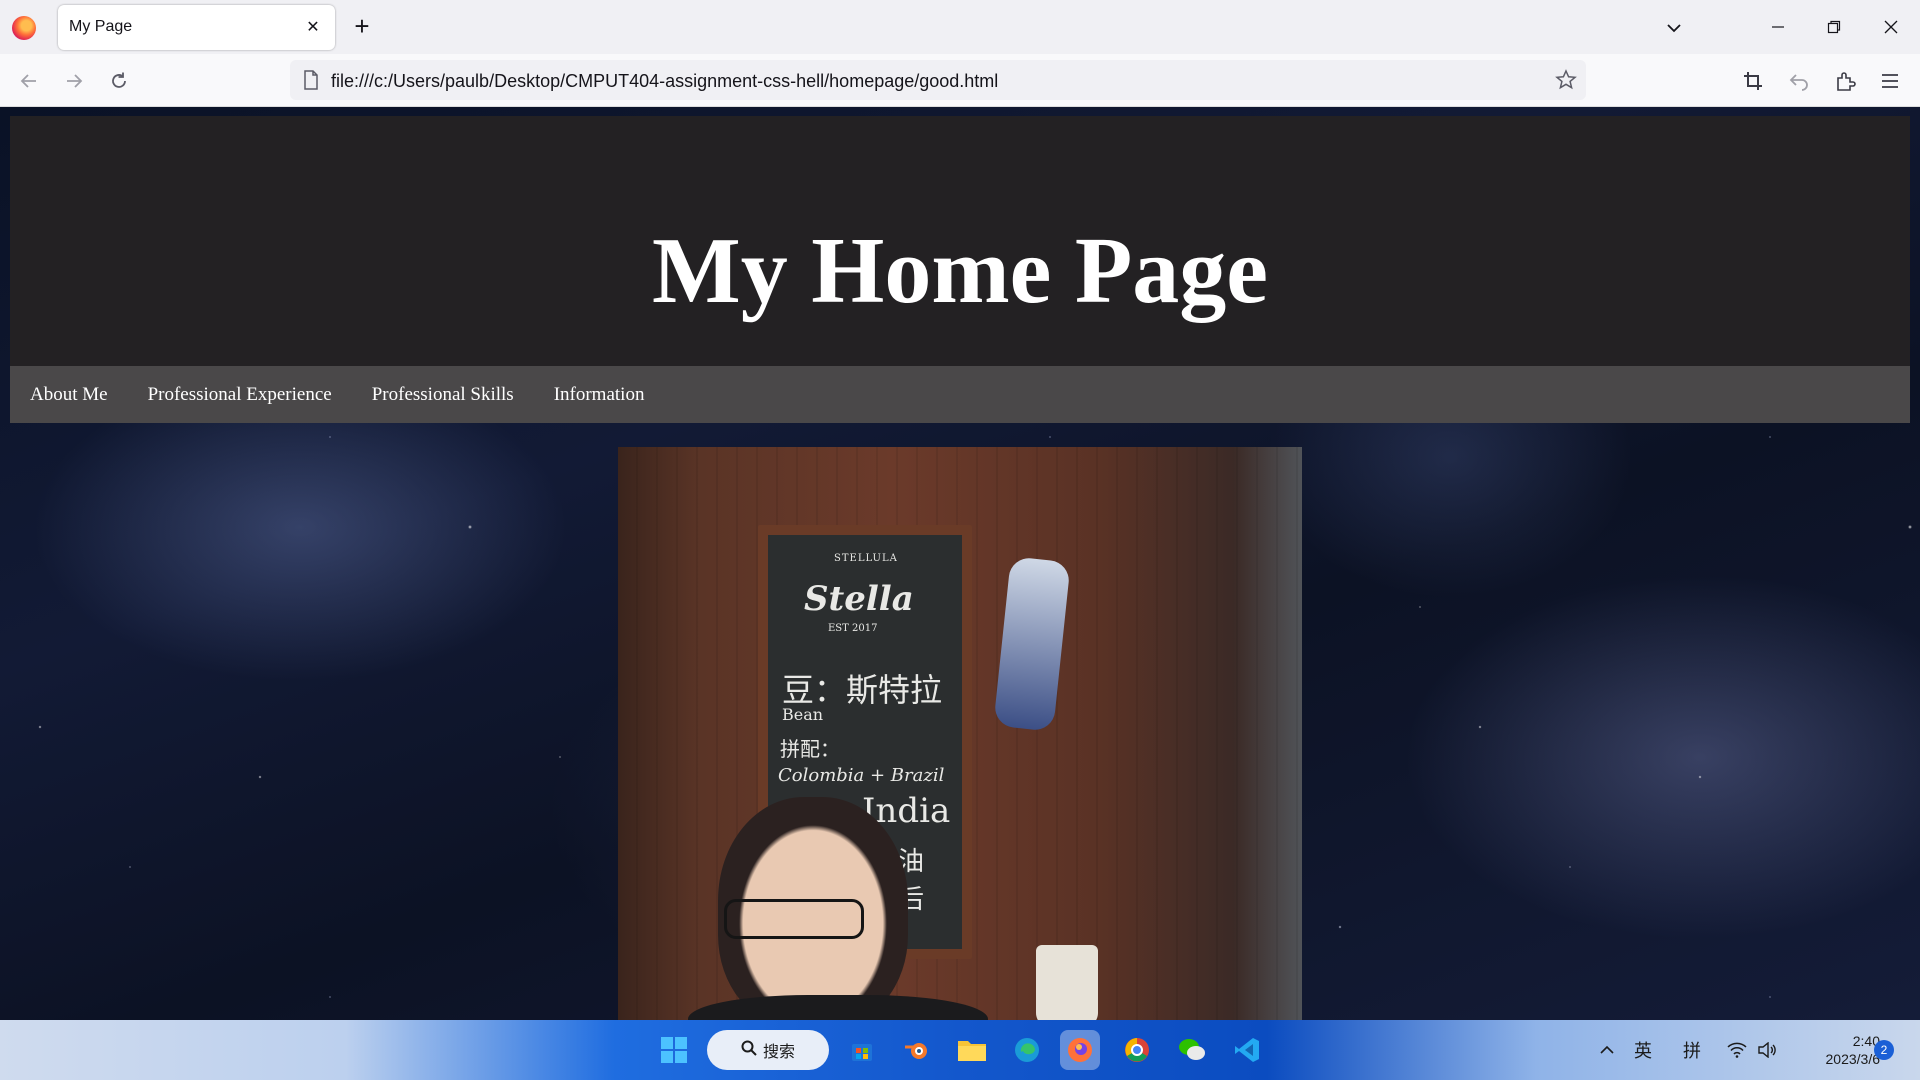 This screenshot has height=1080, width=1920. What do you see at coordinates (917, 1050) in the screenshot?
I see `blender-icon` at bounding box center [917, 1050].